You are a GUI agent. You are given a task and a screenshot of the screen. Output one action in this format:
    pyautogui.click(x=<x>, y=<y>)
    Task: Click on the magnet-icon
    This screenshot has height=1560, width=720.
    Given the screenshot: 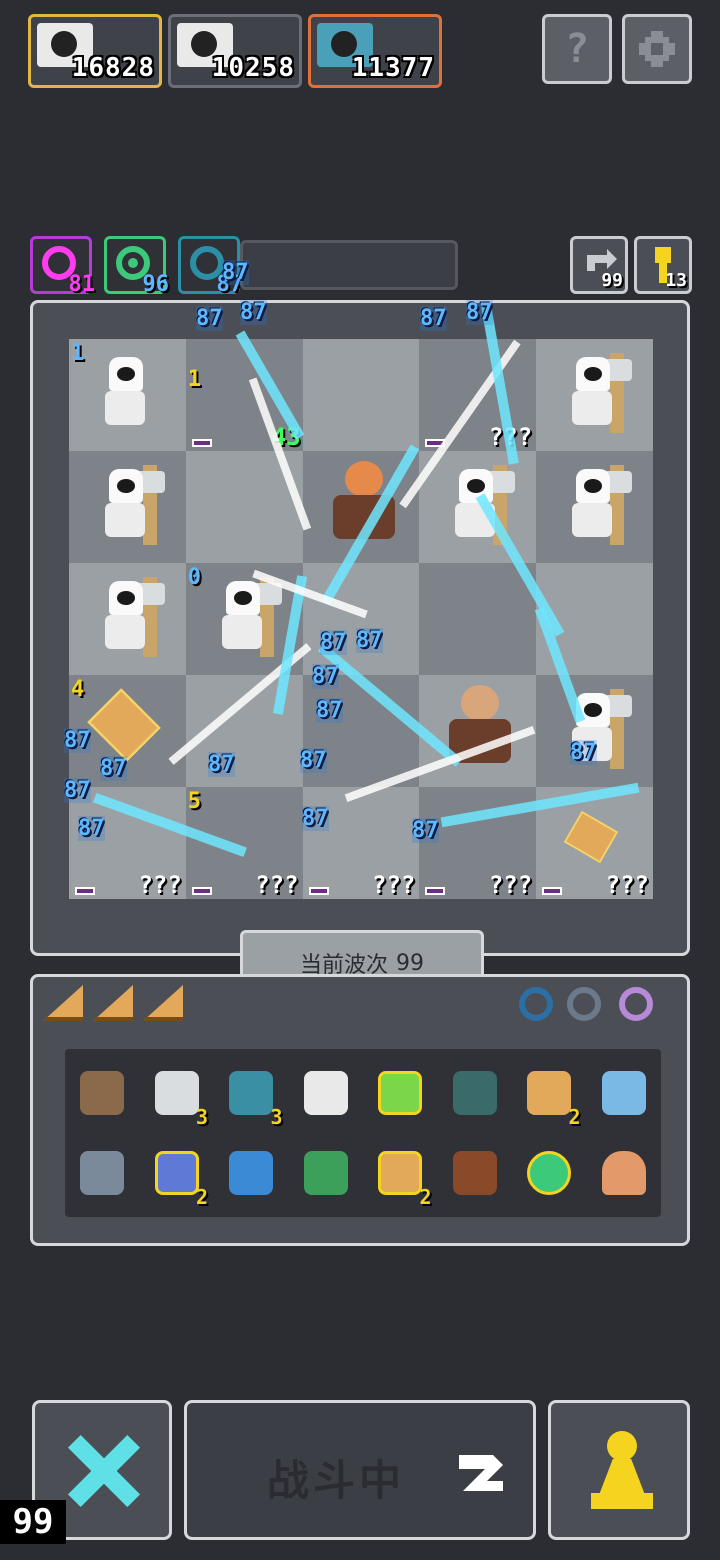 What is the action you would take?
    pyautogui.click(x=176, y=1173)
    